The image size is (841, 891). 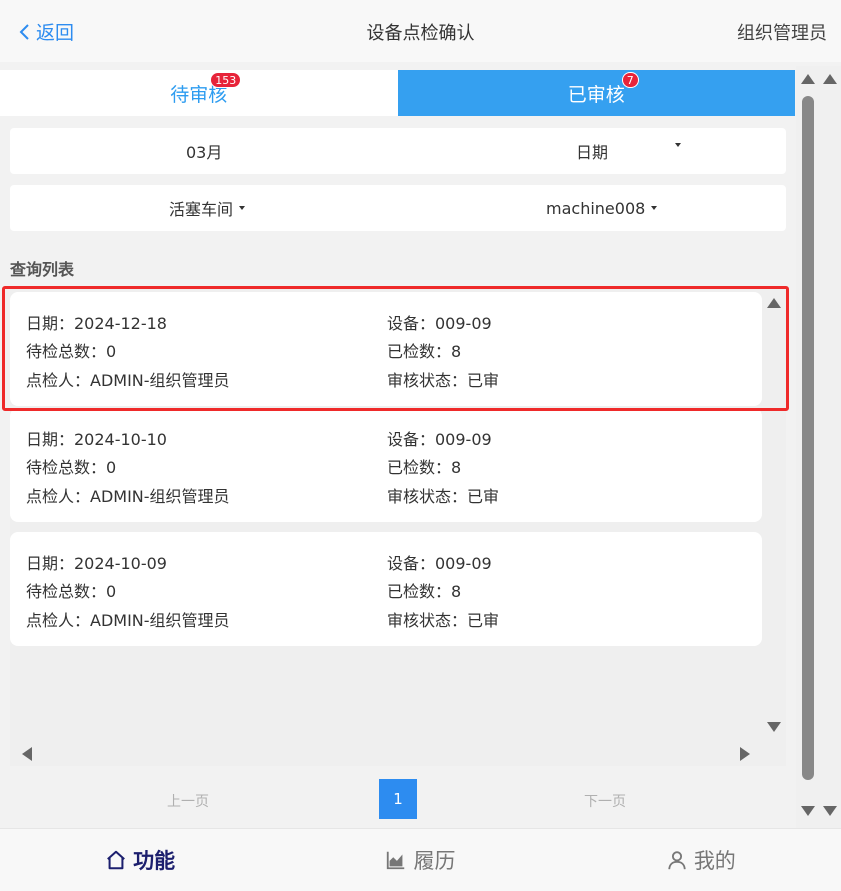 What do you see at coordinates (398, 208) in the screenshot?
I see `equipment-filter-bar: 活塞车间 machine008` at bounding box center [398, 208].